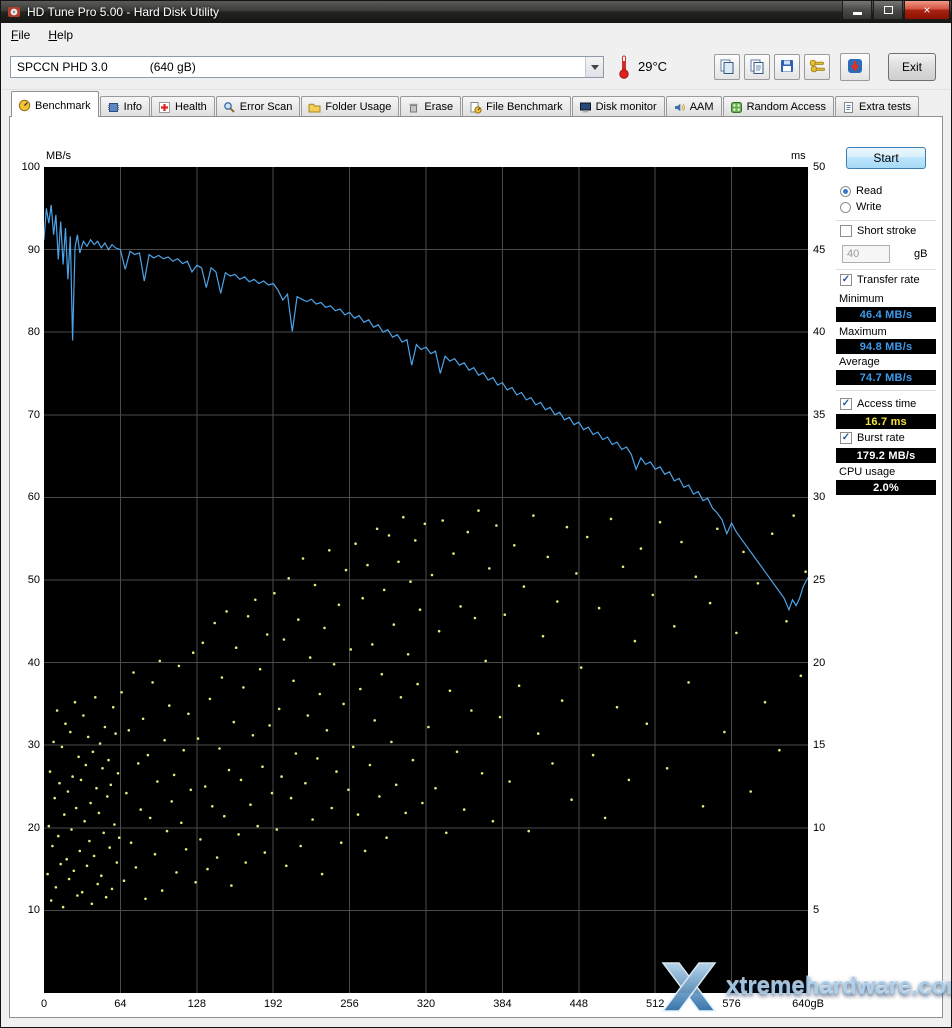  I want to click on tab-label: Random Access, so click(786, 107).